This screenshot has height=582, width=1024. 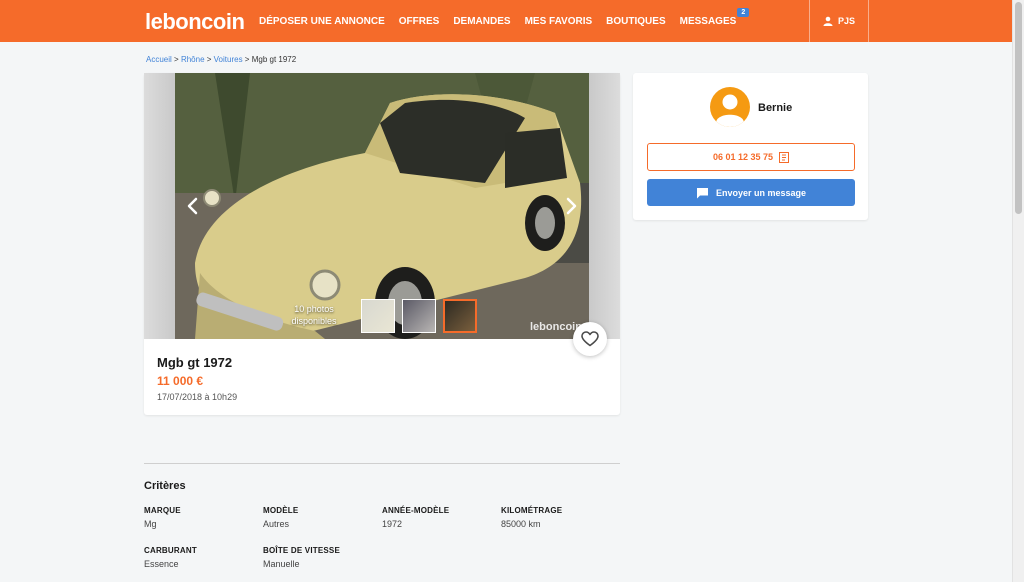 I want to click on photo-count-label: 10 photos disponibles, so click(x=314, y=315).